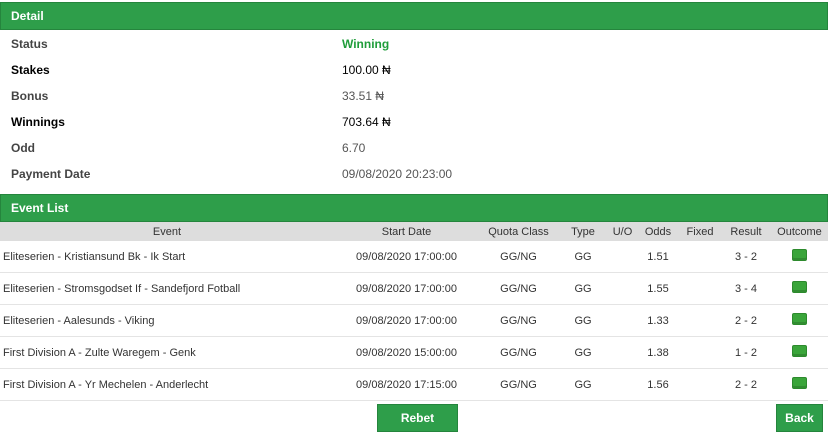 The image size is (830, 435). I want to click on col-start-date: Start Date, so click(406, 231).